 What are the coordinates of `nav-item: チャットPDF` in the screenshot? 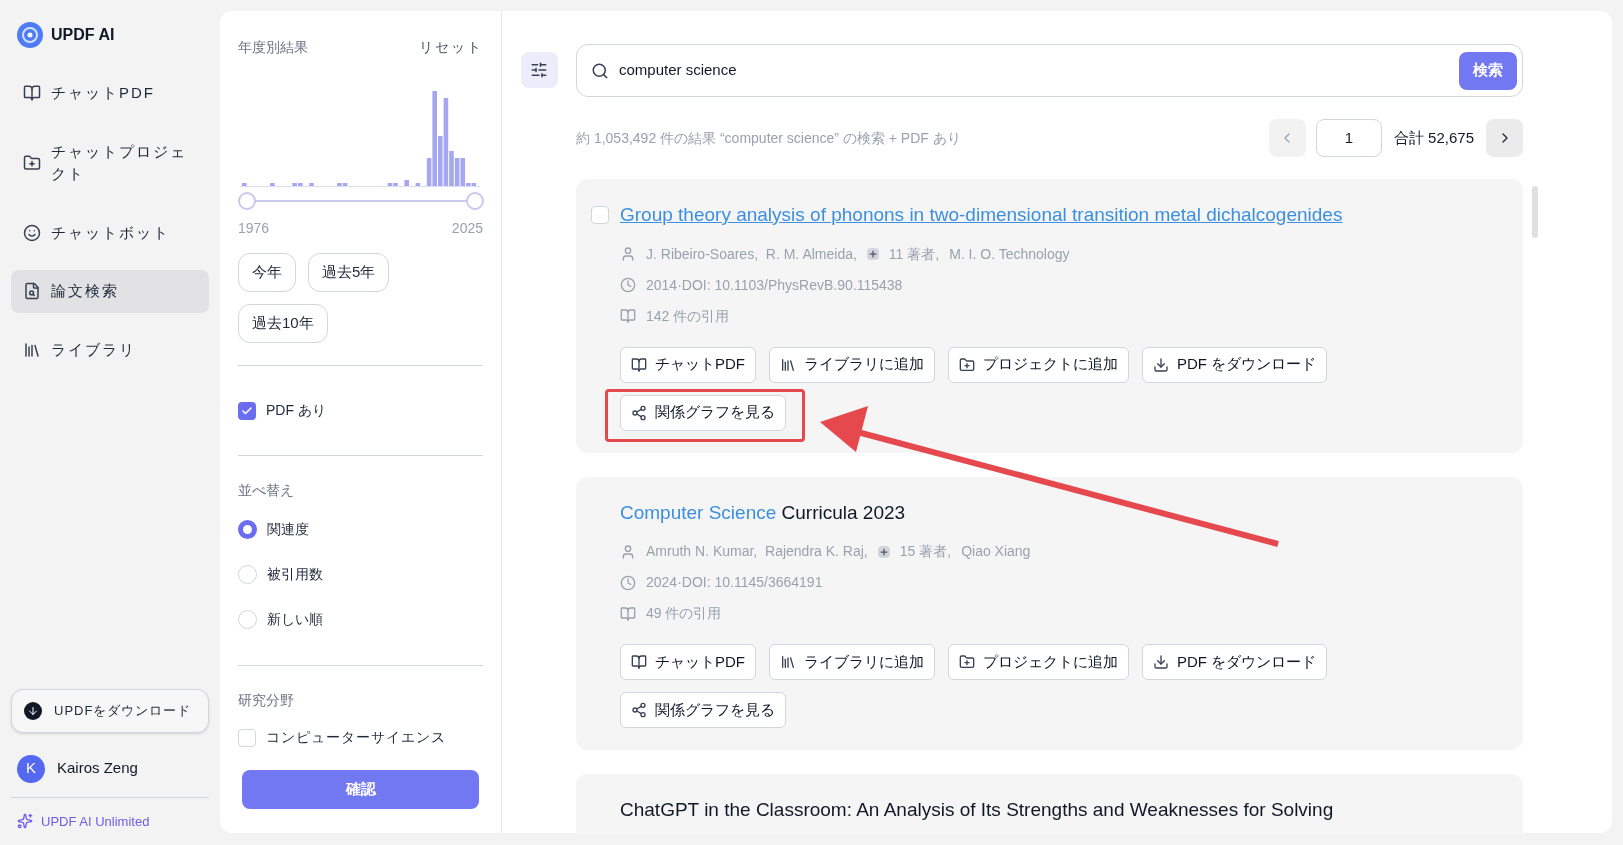 It's located at (110, 93).